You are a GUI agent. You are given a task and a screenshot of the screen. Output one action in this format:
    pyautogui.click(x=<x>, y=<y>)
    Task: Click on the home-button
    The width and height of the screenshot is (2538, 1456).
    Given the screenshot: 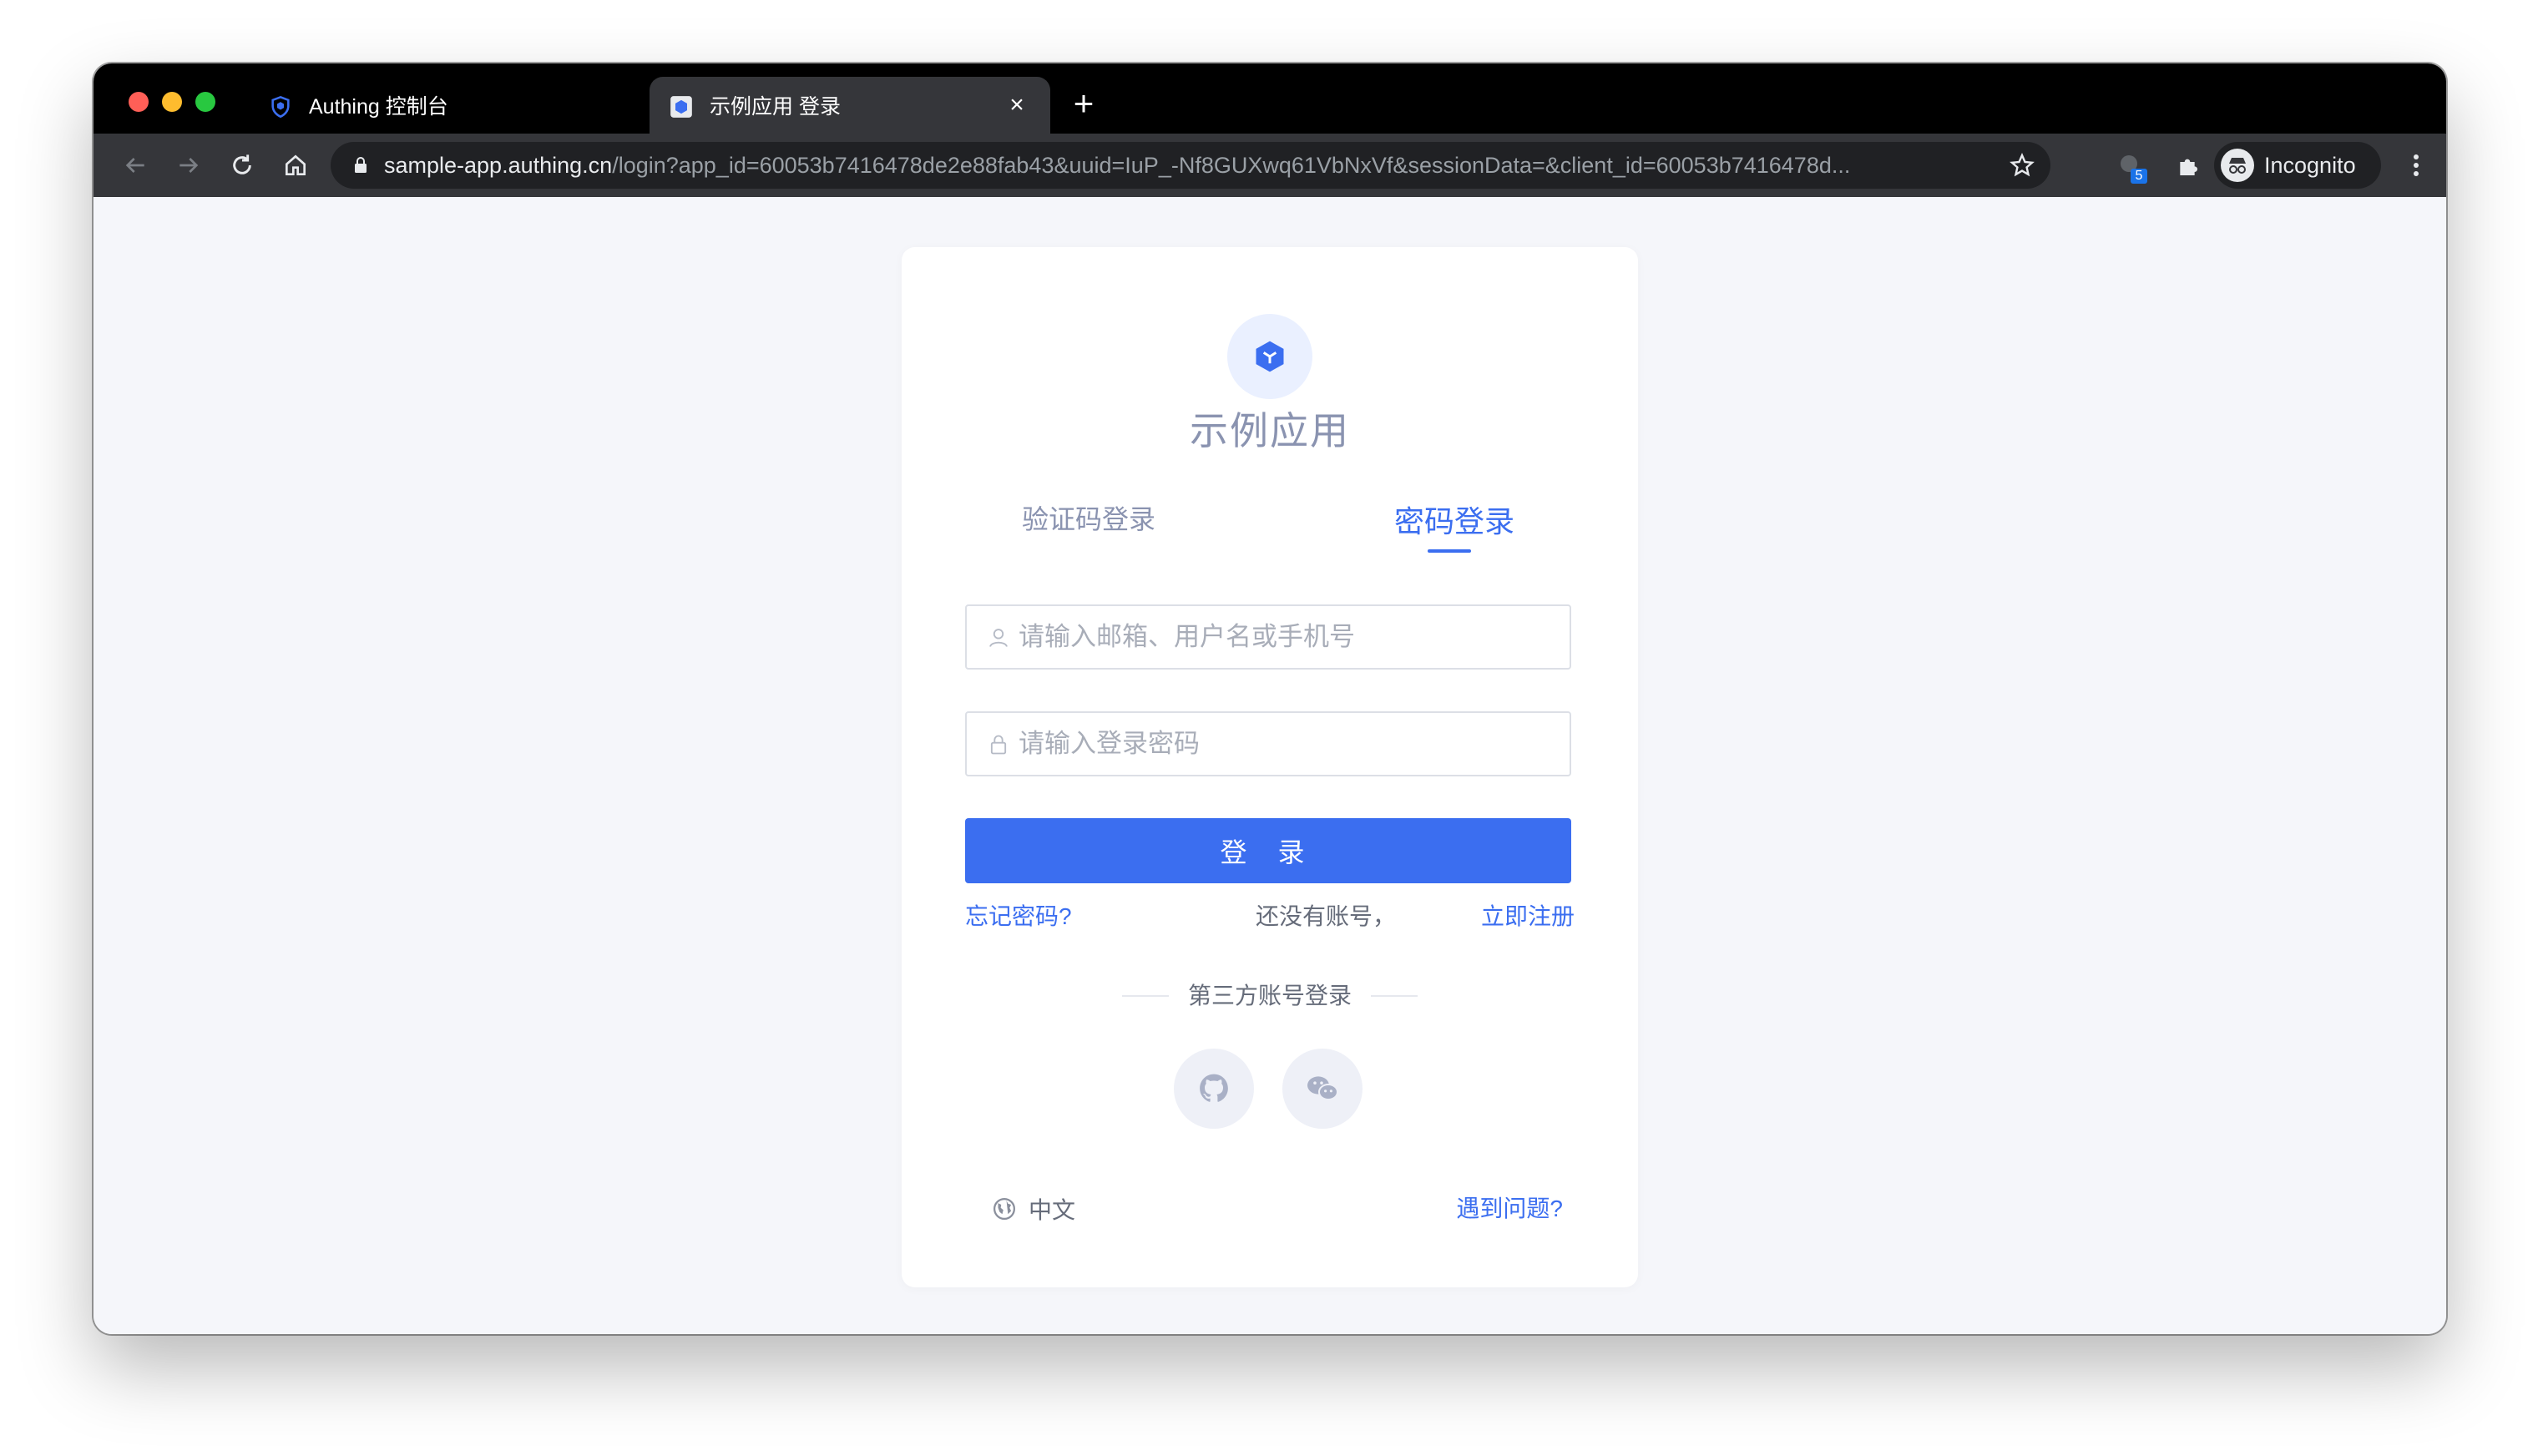 What is the action you would take?
    pyautogui.click(x=295, y=165)
    